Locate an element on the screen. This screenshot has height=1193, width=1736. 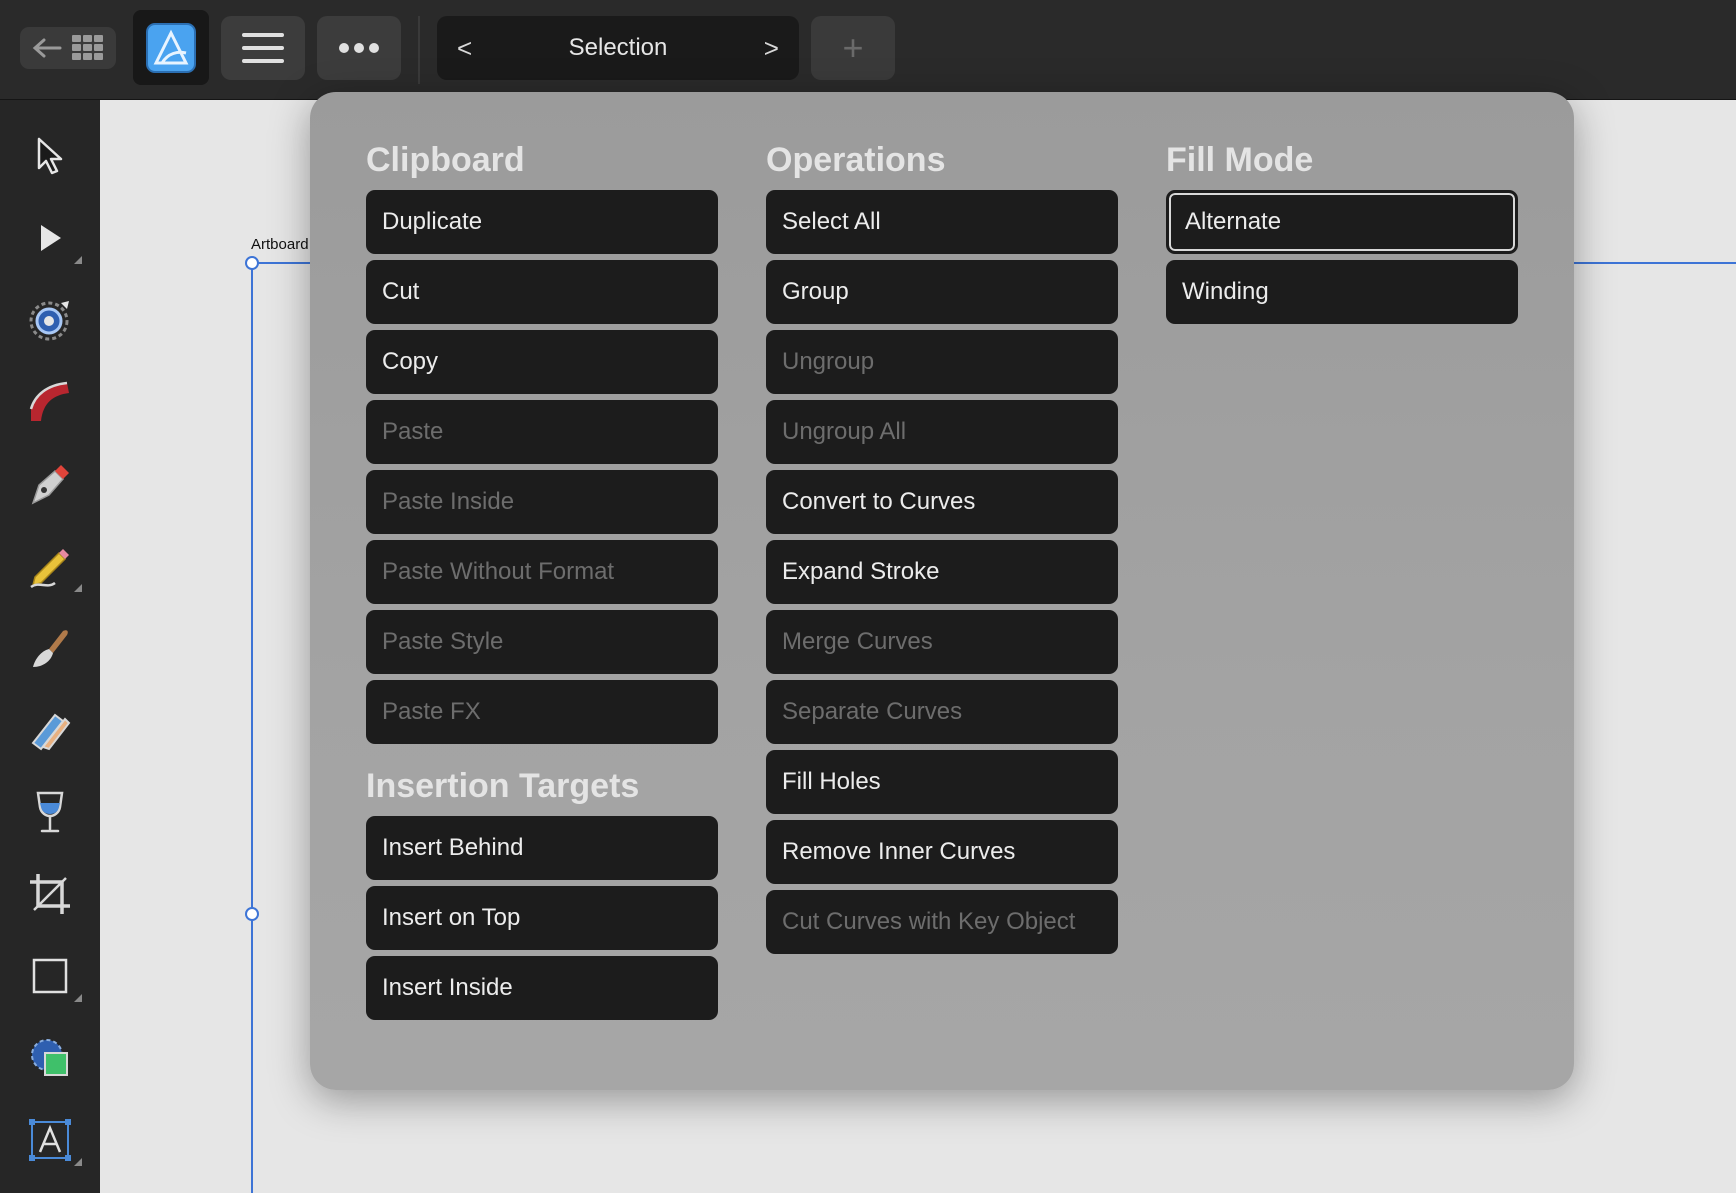
crop-tool is located at coordinates (50, 894).